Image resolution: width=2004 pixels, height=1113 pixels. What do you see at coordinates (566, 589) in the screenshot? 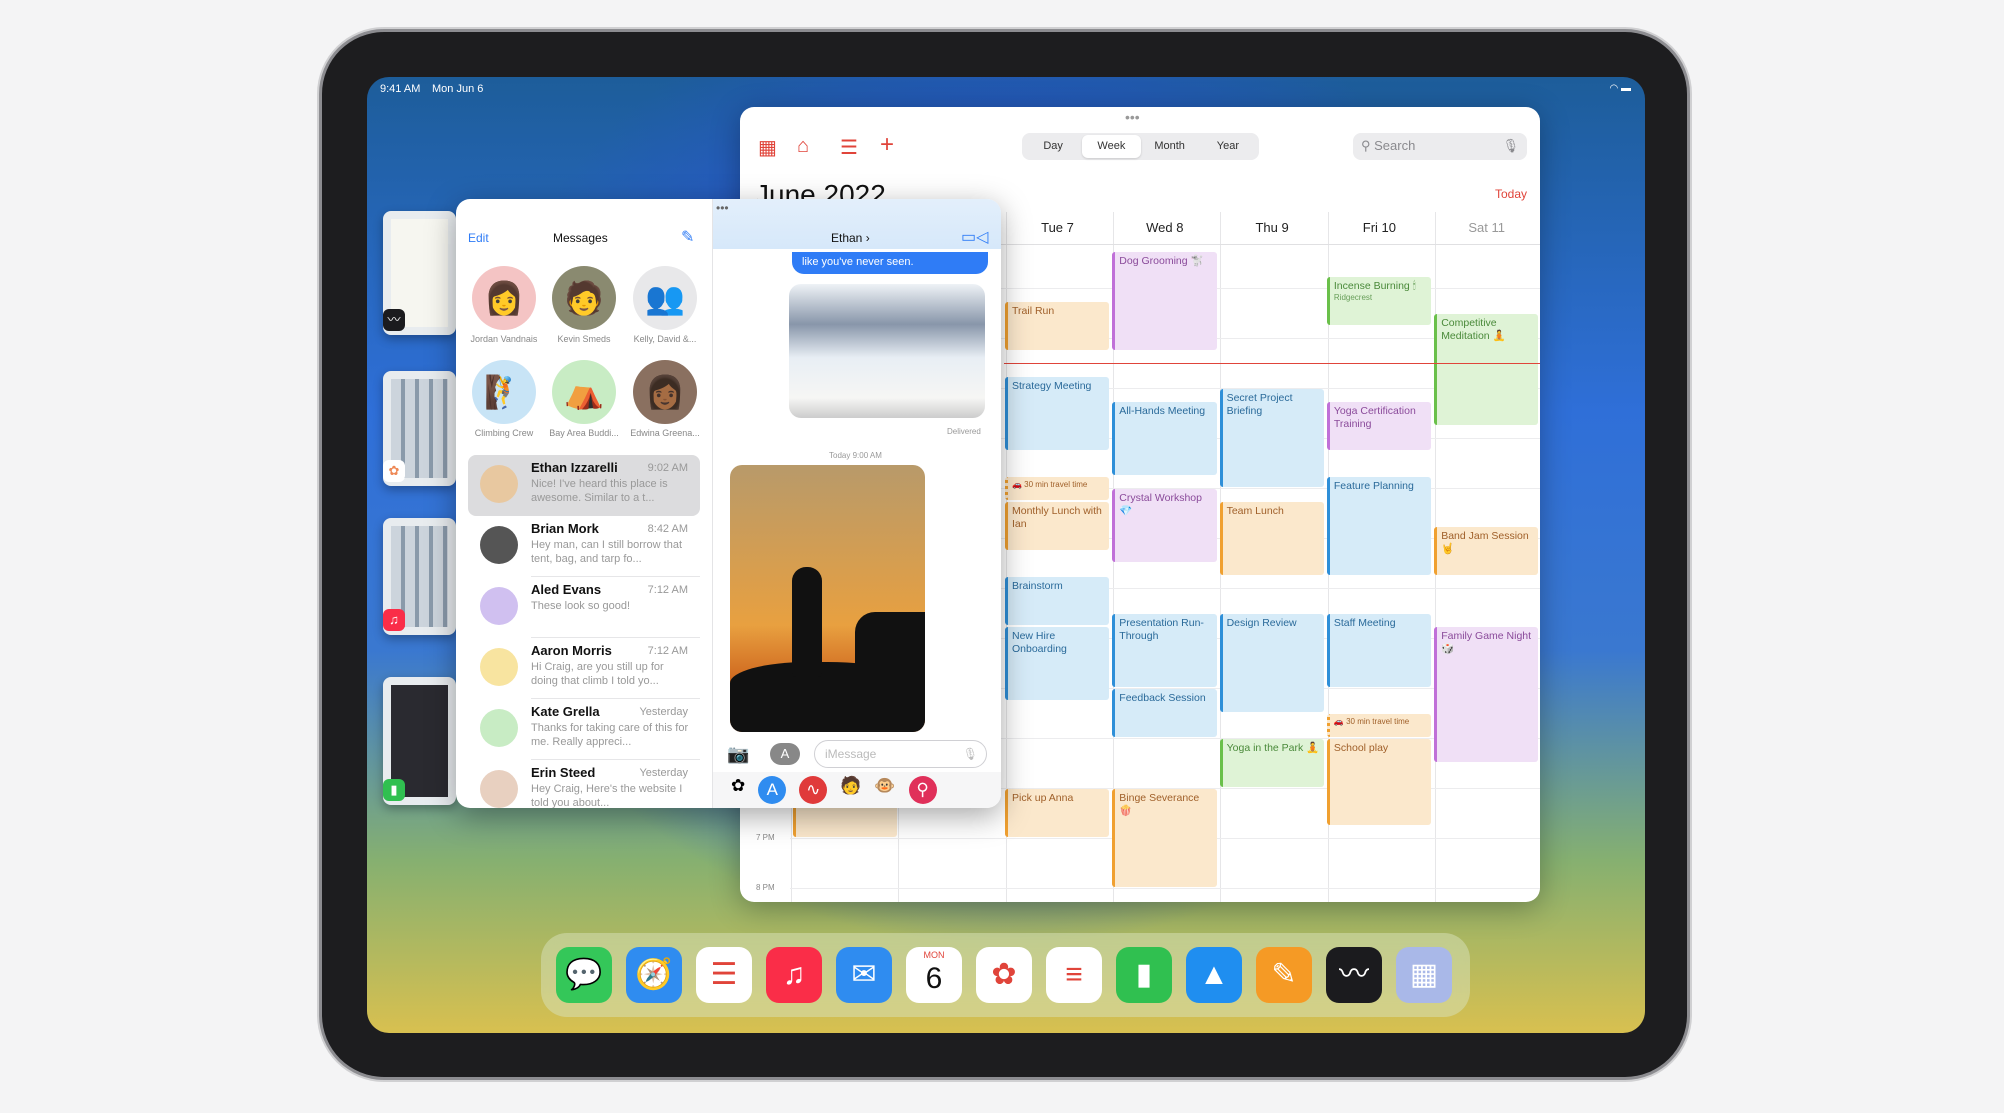
I see `contact-name: Aled Evans` at bounding box center [566, 589].